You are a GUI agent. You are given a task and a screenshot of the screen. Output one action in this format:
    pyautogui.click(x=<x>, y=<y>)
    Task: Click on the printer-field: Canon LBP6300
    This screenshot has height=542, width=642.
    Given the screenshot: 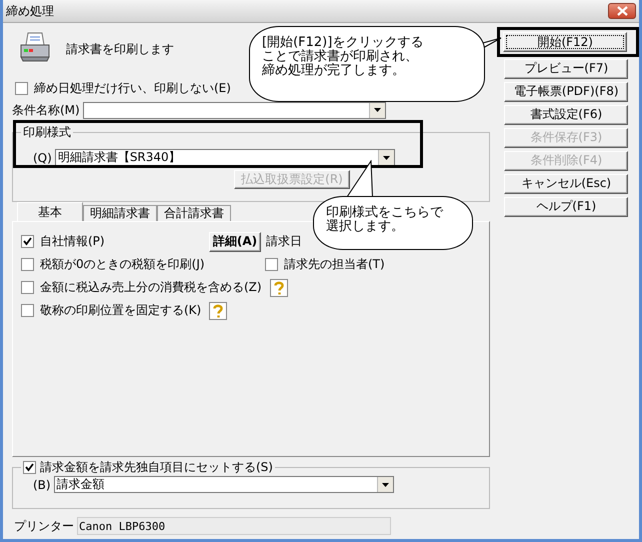 What is the action you would take?
    pyautogui.click(x=234, y=526)
    